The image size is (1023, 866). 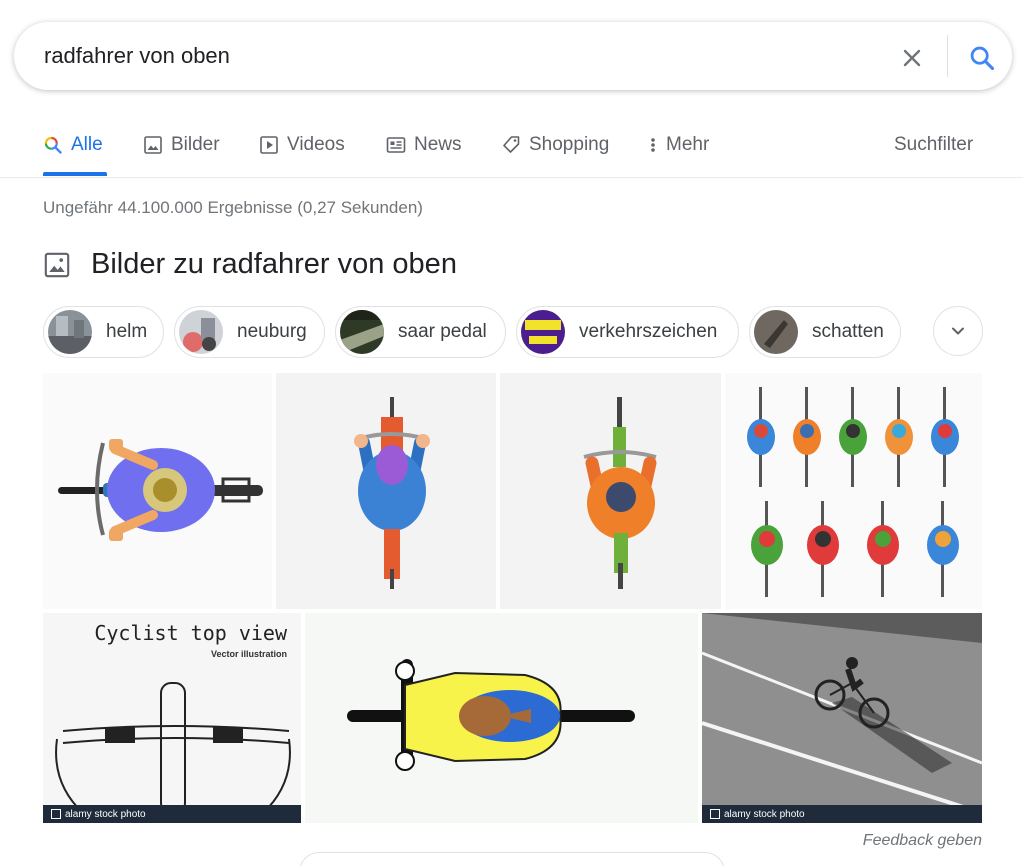 I want to click on tab-label: News, so click(x=438, y=144).